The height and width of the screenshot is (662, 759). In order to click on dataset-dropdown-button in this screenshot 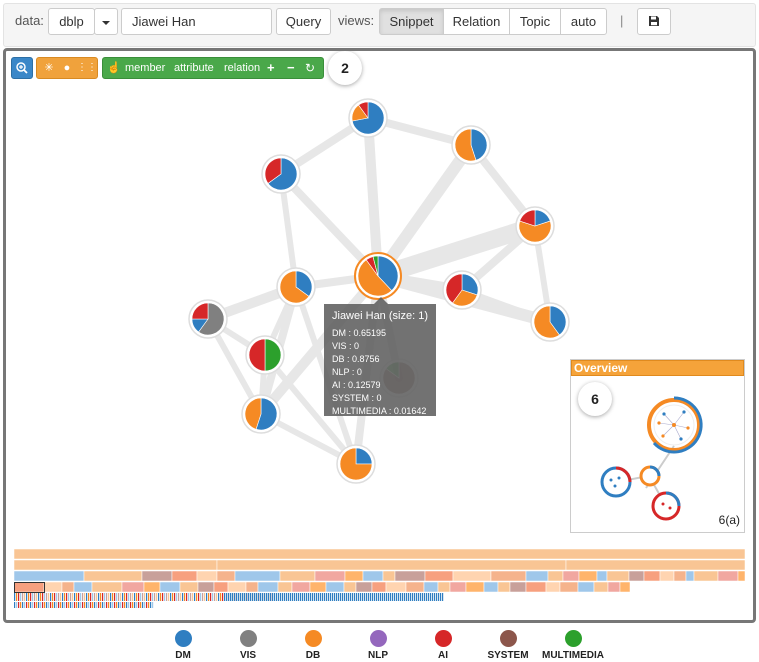, I will do `click(106, 21)`.